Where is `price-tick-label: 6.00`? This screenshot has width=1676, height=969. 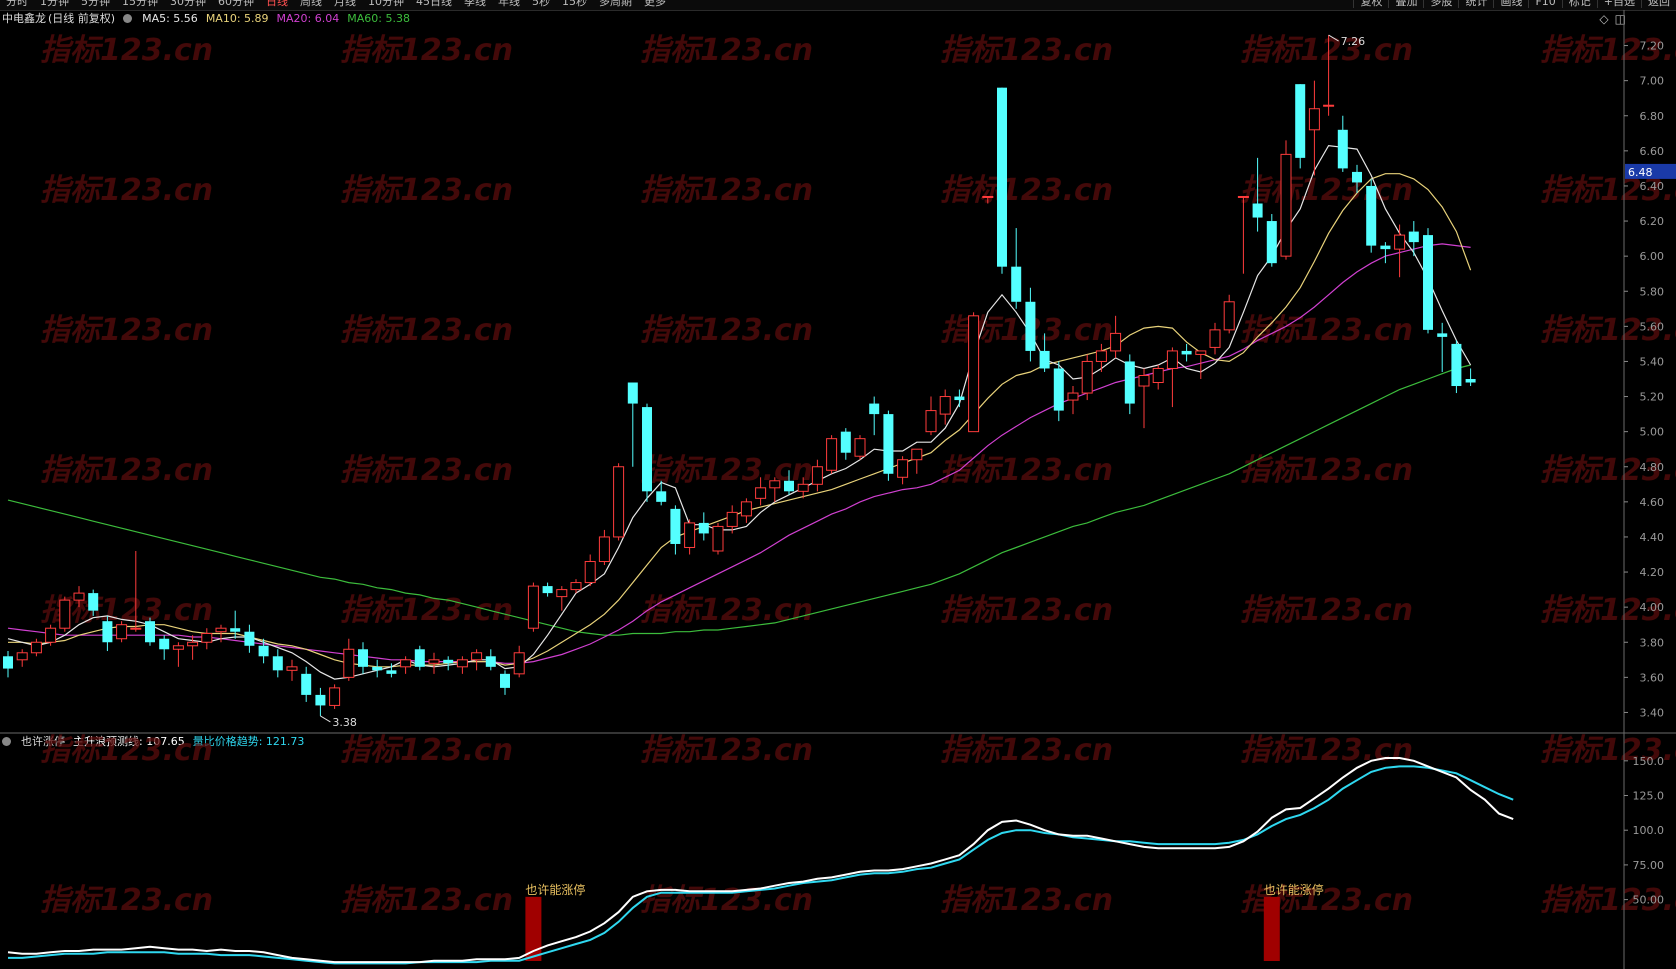
price-tick-label: 6.00 is located at coordinates (1652, 256).